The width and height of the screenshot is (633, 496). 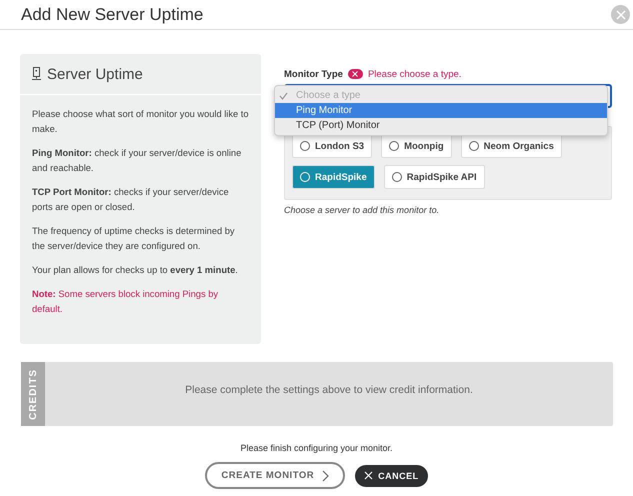 What do you see at coordinates (135, 270) in the screenshot?
I see `info-text: Your plan allows for checks up to every 1 minute.` at bounding box center [135, 270].